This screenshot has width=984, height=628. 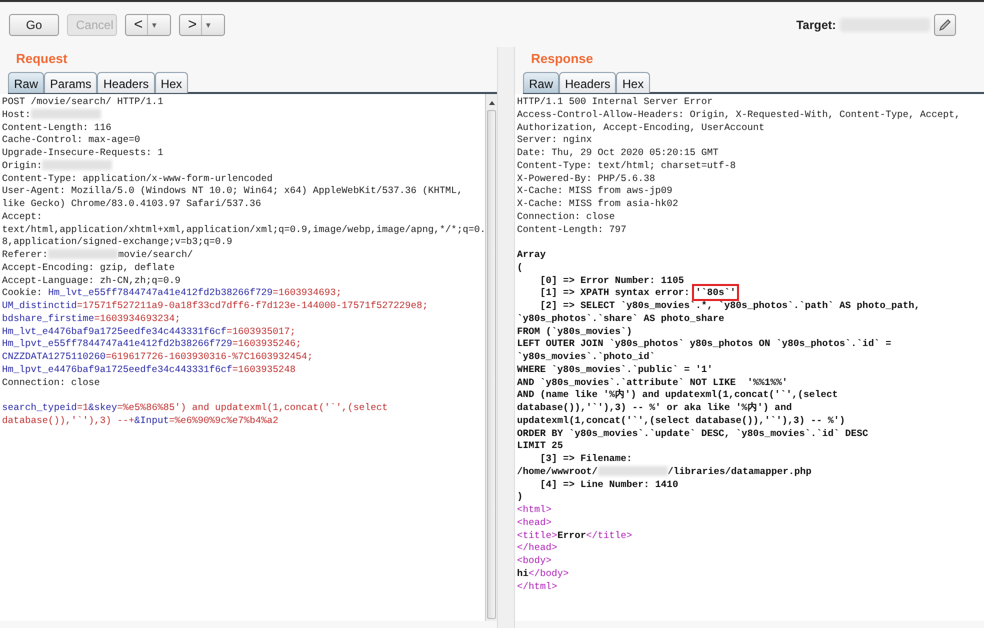 I want to click on code-line: Referer: movie/search/, so click(x=98, y=255).